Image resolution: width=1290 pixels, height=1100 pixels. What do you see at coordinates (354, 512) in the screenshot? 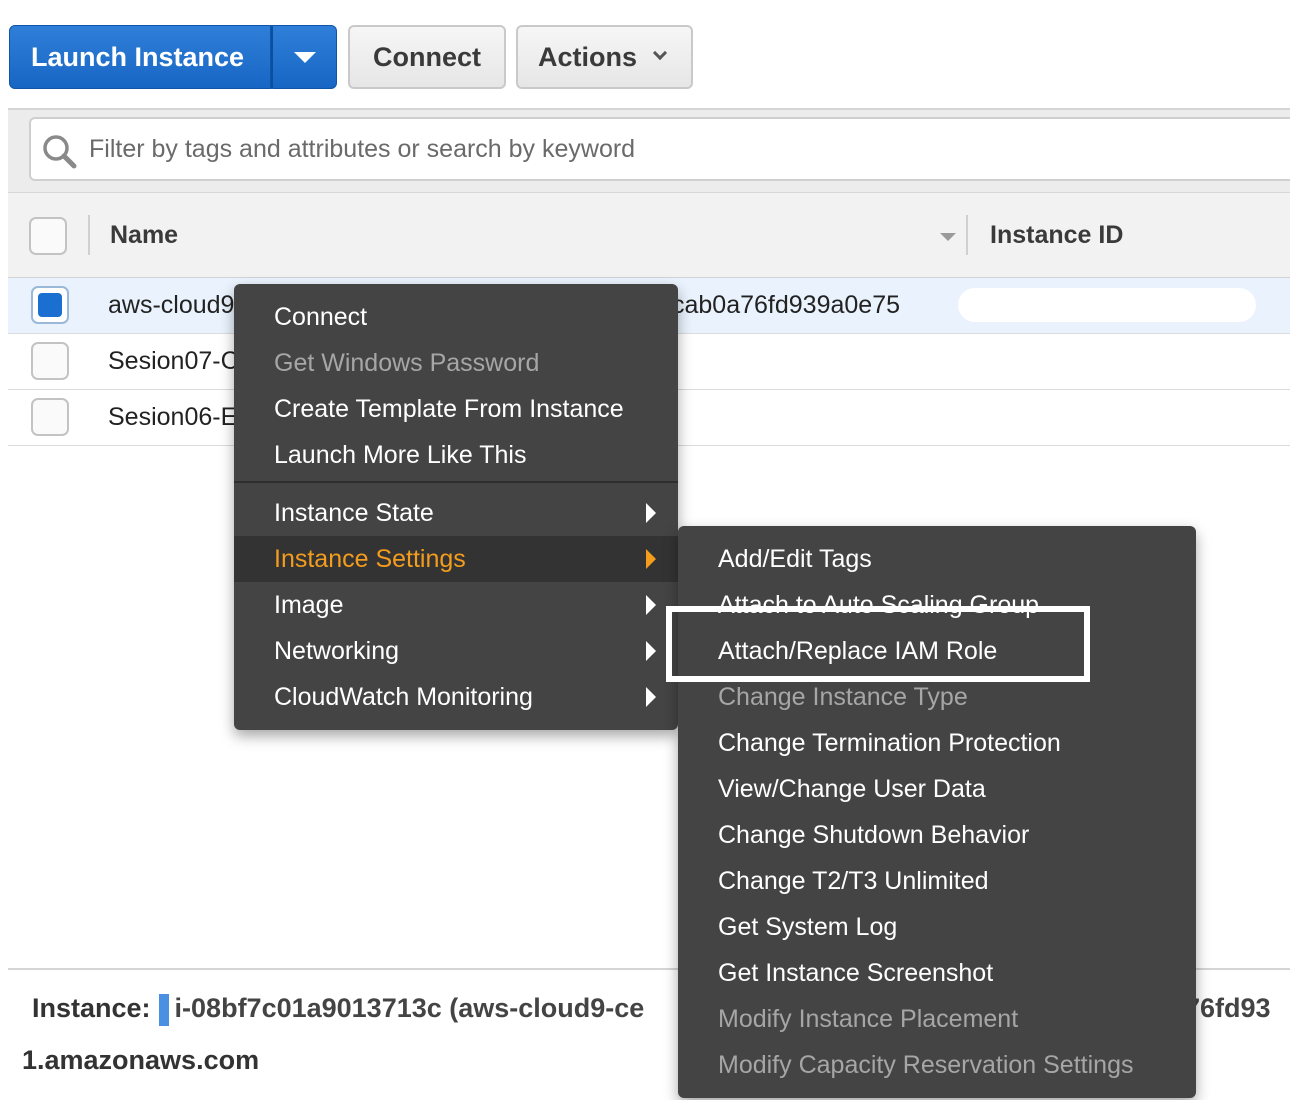
I see `menu-item-label: Instance State` at bounding box center [354, 512].